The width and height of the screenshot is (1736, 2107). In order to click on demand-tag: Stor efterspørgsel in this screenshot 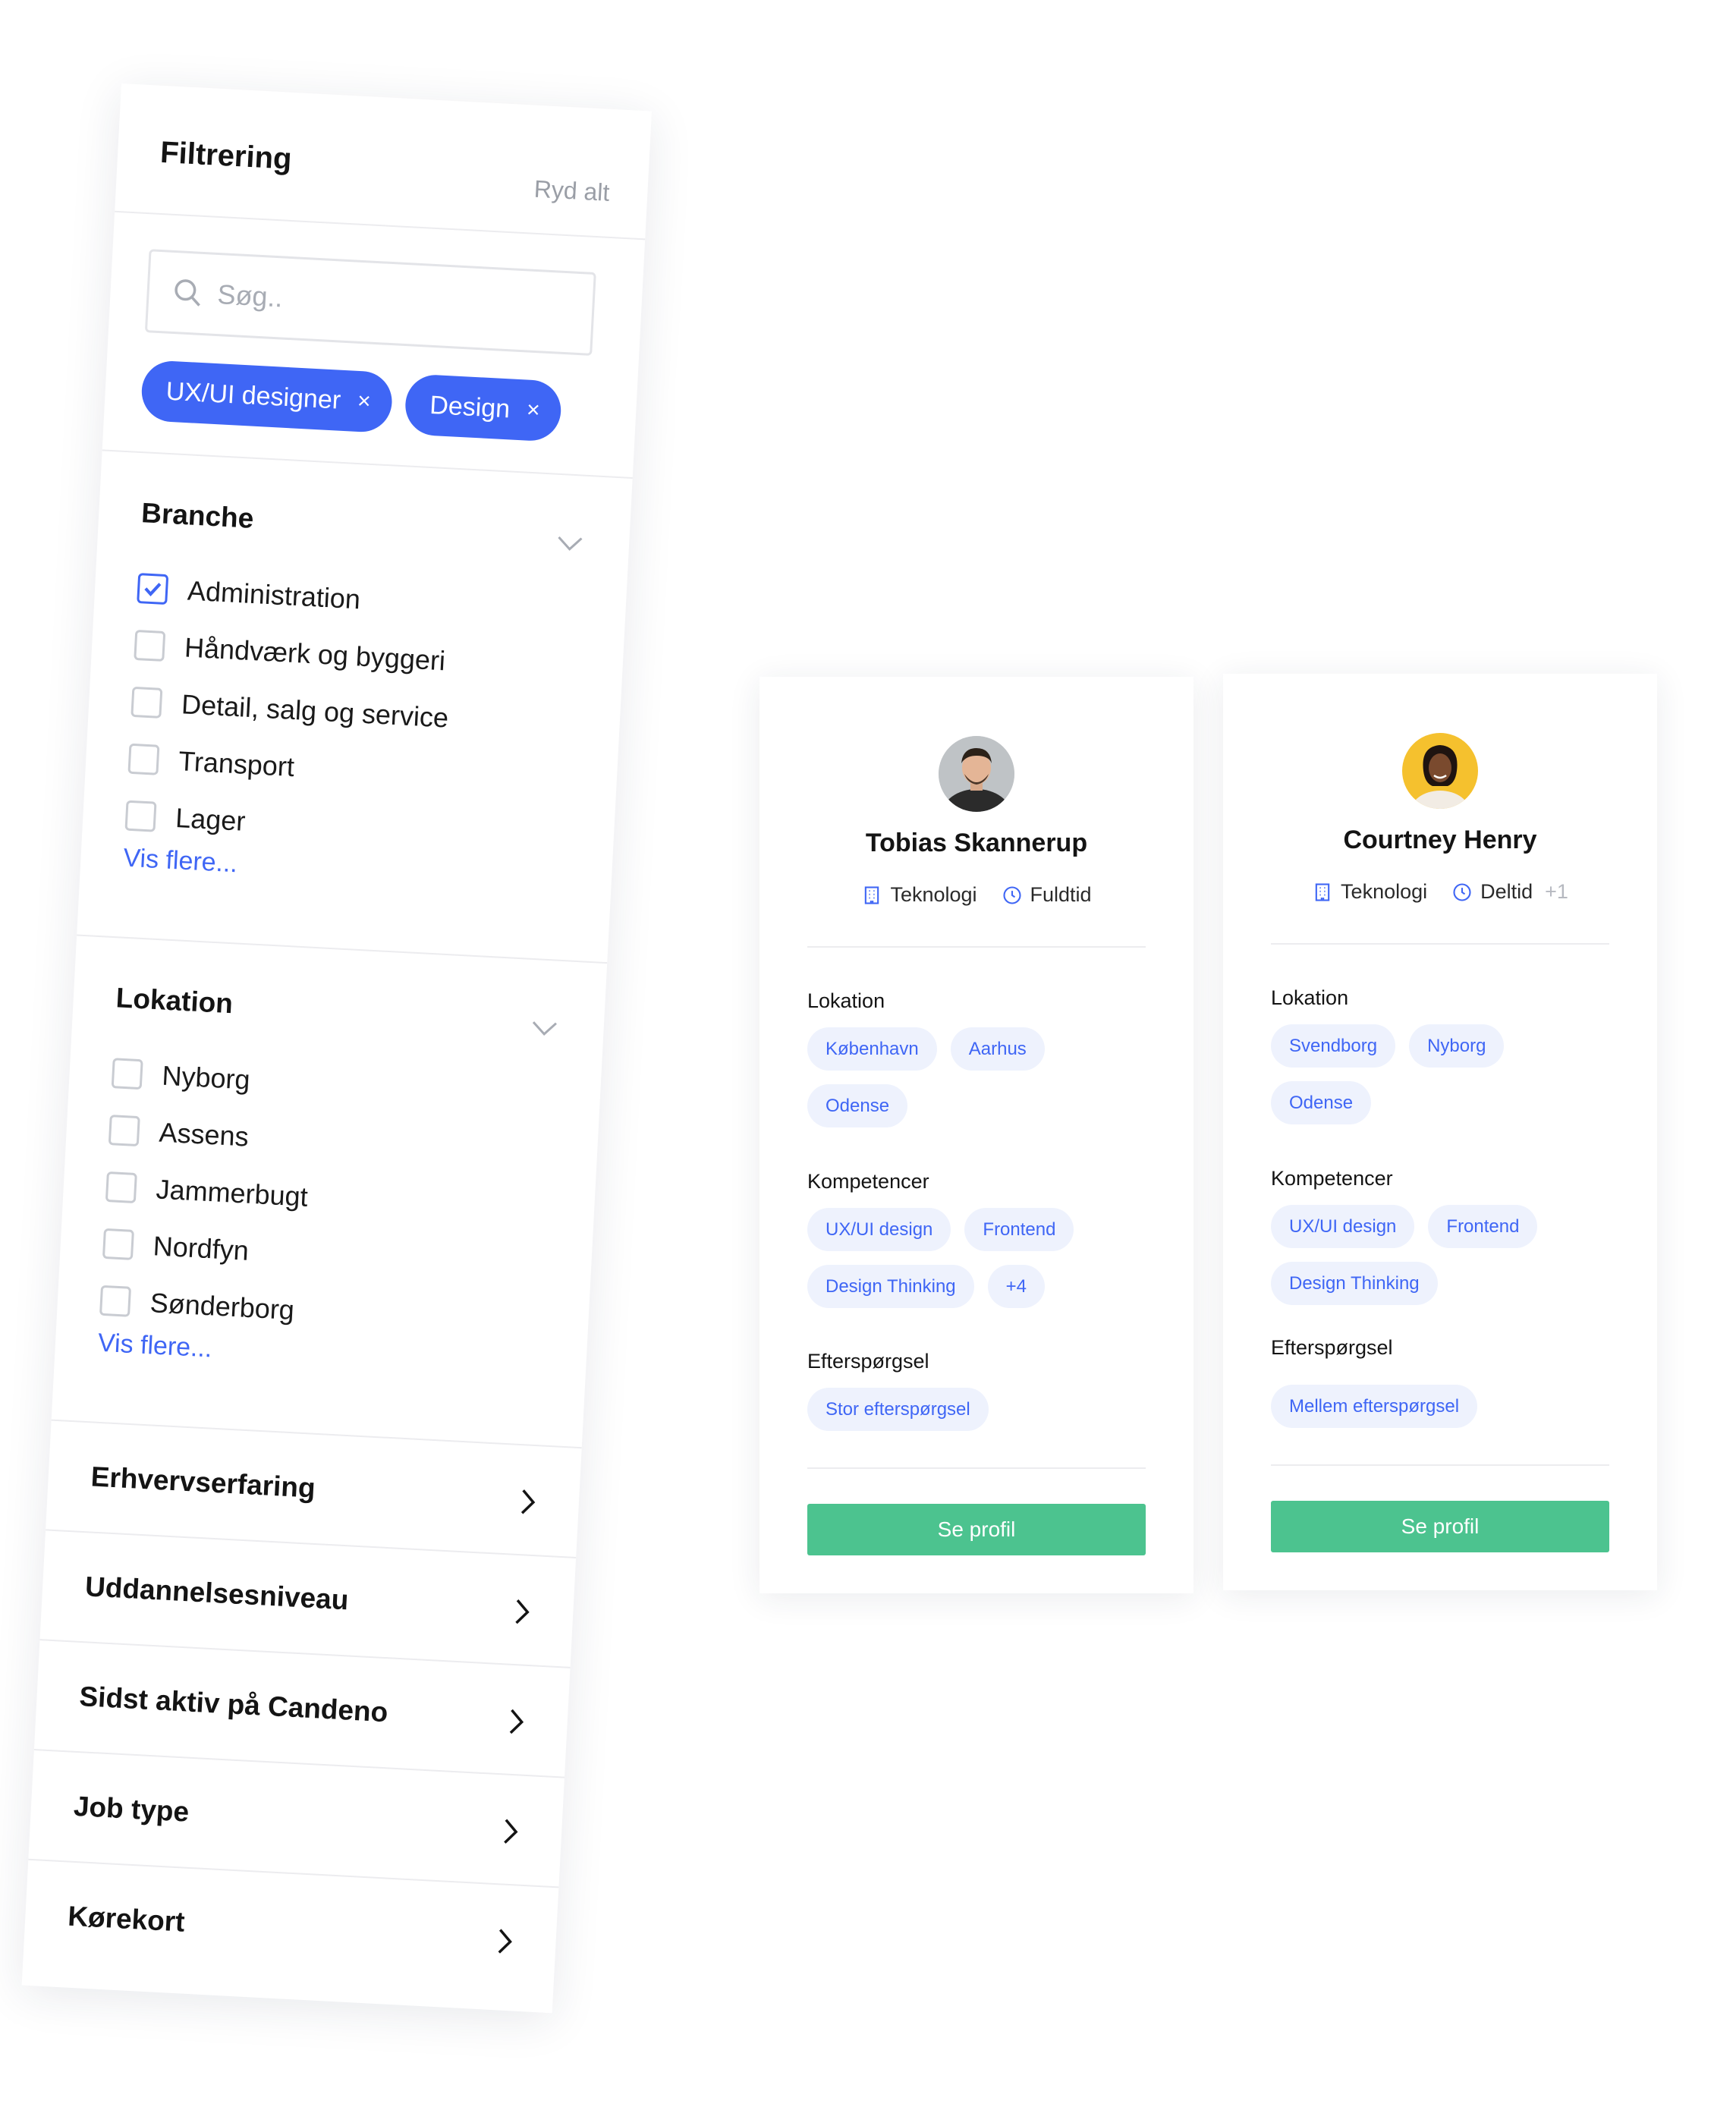, I will do `click(898, 1409)`.